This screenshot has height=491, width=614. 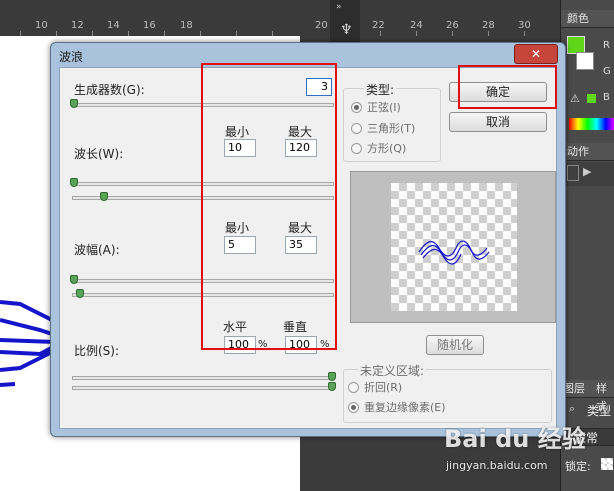 I want to click on action-toggle, so click(x=573, y=173).